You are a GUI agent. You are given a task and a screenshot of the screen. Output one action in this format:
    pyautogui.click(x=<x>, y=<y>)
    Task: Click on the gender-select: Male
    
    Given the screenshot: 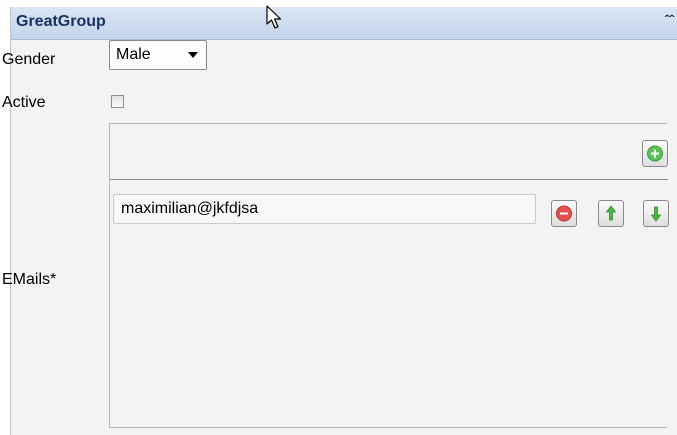 What is the action you would take?
    pyautogui.click(x=158, y=55)
    